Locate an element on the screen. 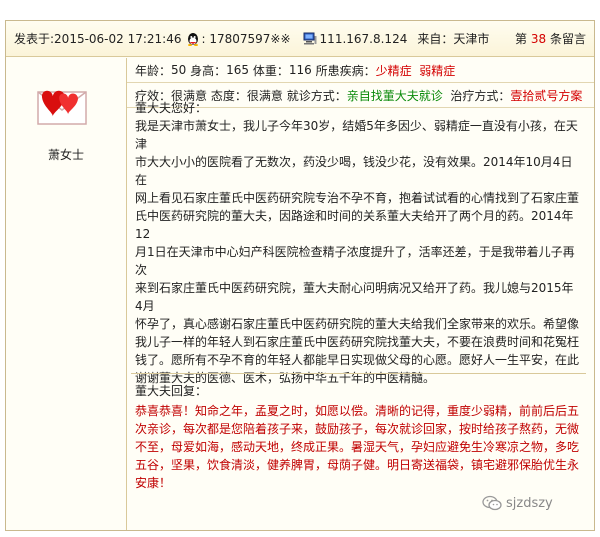 This screenshot has width=600, height=537. reply-line: 恭喜恭喜！知命之年，孟夏之时，如愿以偿。清晰的记得，重度少弱精，前前后后五 is located at coordinates (357, 411).